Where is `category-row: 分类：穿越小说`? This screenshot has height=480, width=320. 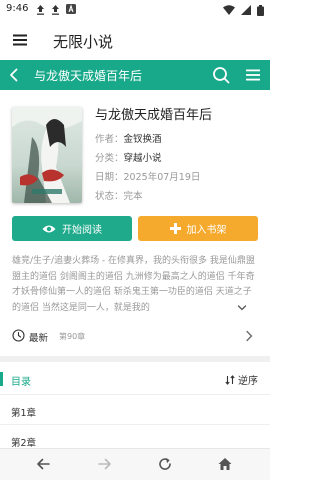
category-row: 分类：穿越小说 is located at coordinates (128, 157).